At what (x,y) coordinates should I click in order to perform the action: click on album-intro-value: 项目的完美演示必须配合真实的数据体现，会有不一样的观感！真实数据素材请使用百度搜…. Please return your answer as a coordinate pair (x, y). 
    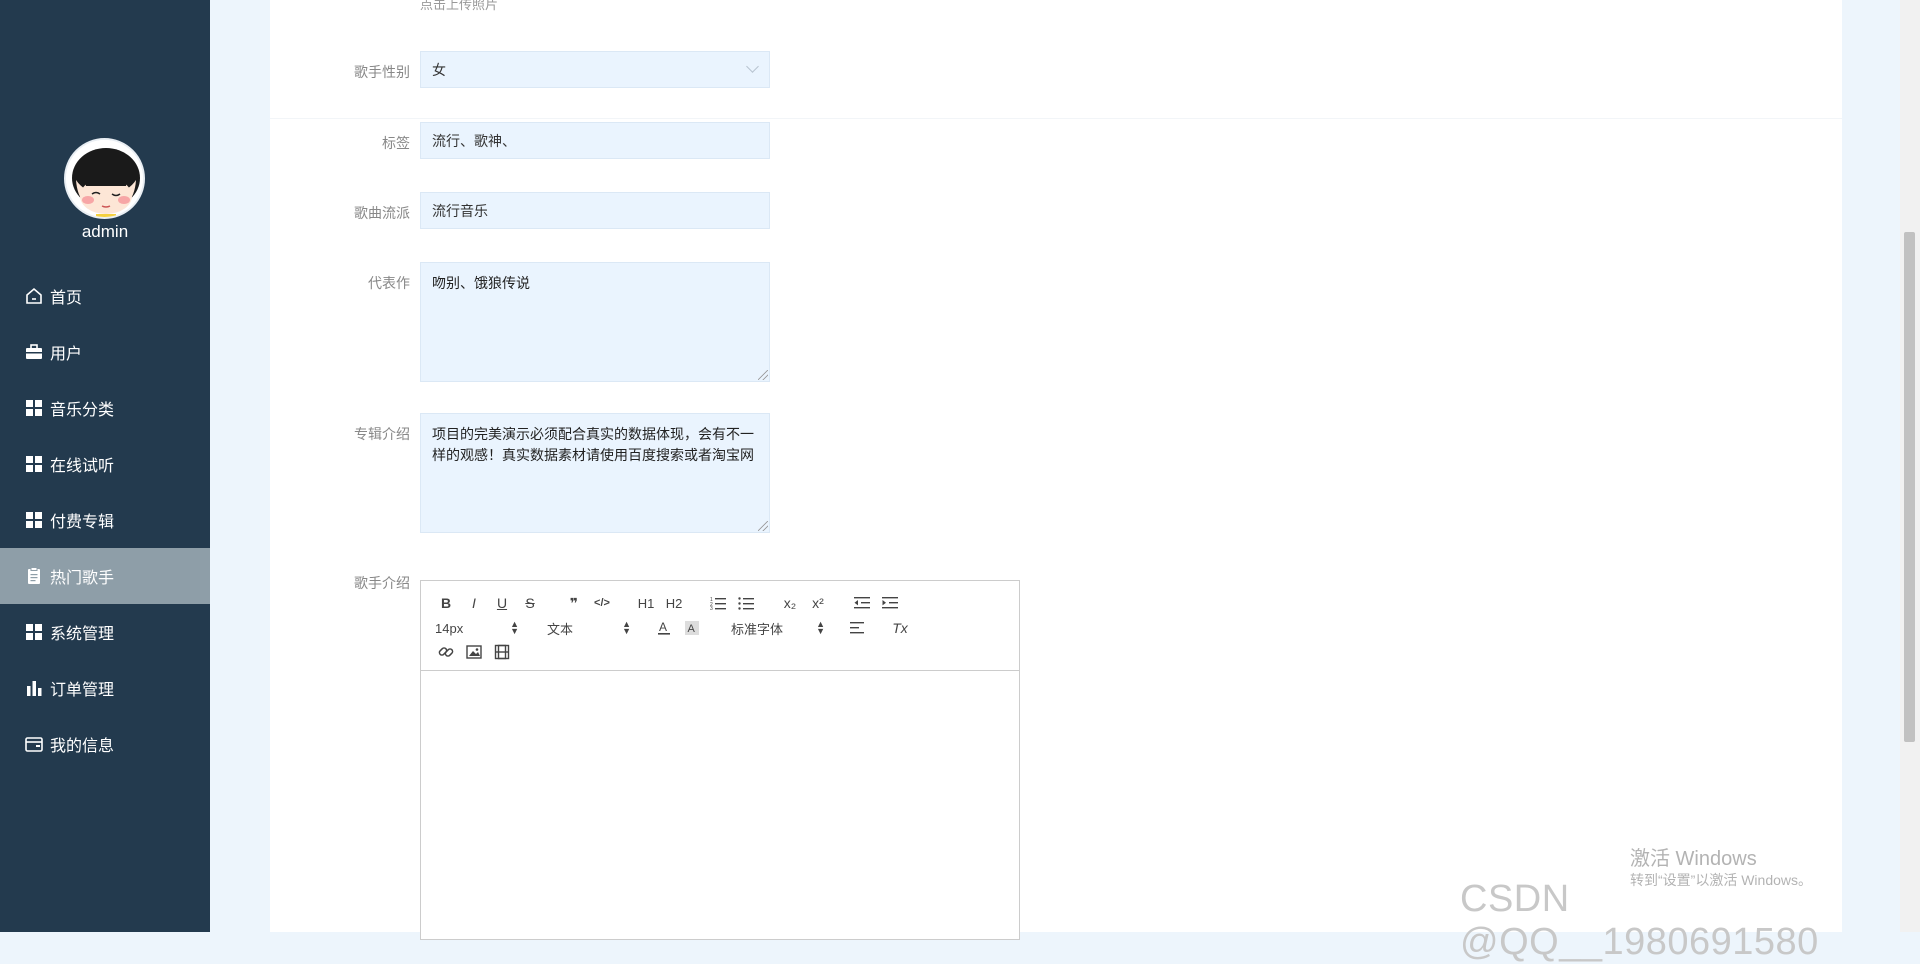
    Looking at the image, I should click on (593, 444).